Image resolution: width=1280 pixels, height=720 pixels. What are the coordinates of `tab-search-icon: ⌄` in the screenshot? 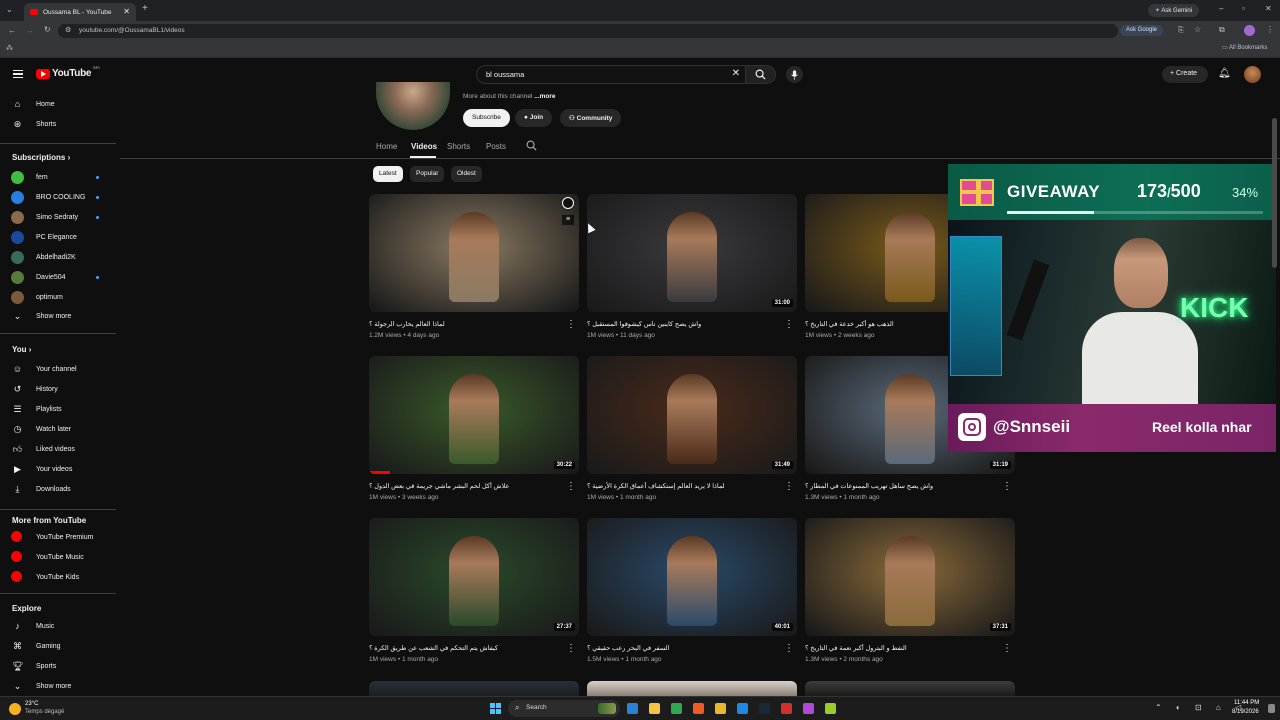 It's located at (9, 10).